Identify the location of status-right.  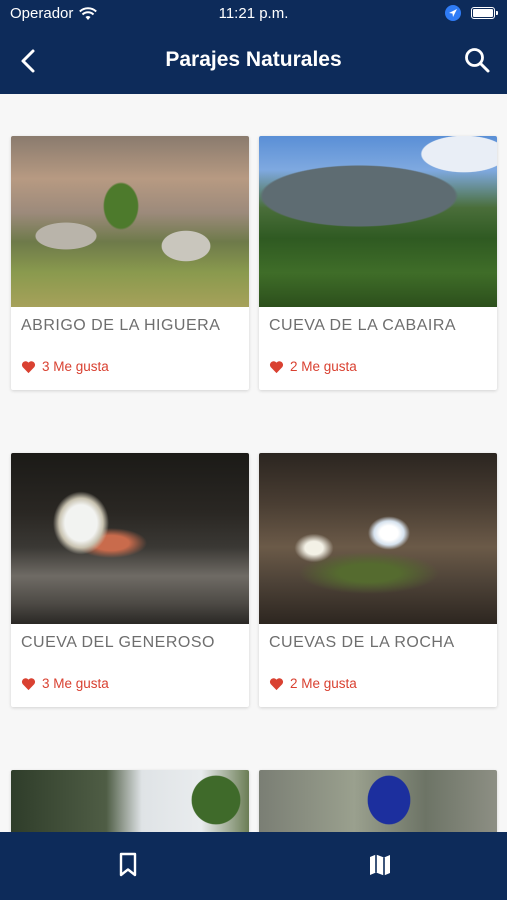
(471, 13).